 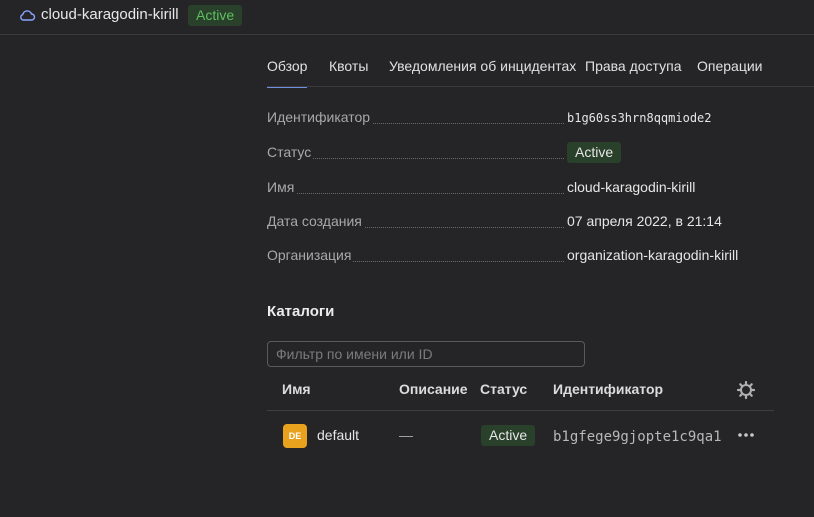 I want to click on tabs-divider, so click(x=540, y=86).